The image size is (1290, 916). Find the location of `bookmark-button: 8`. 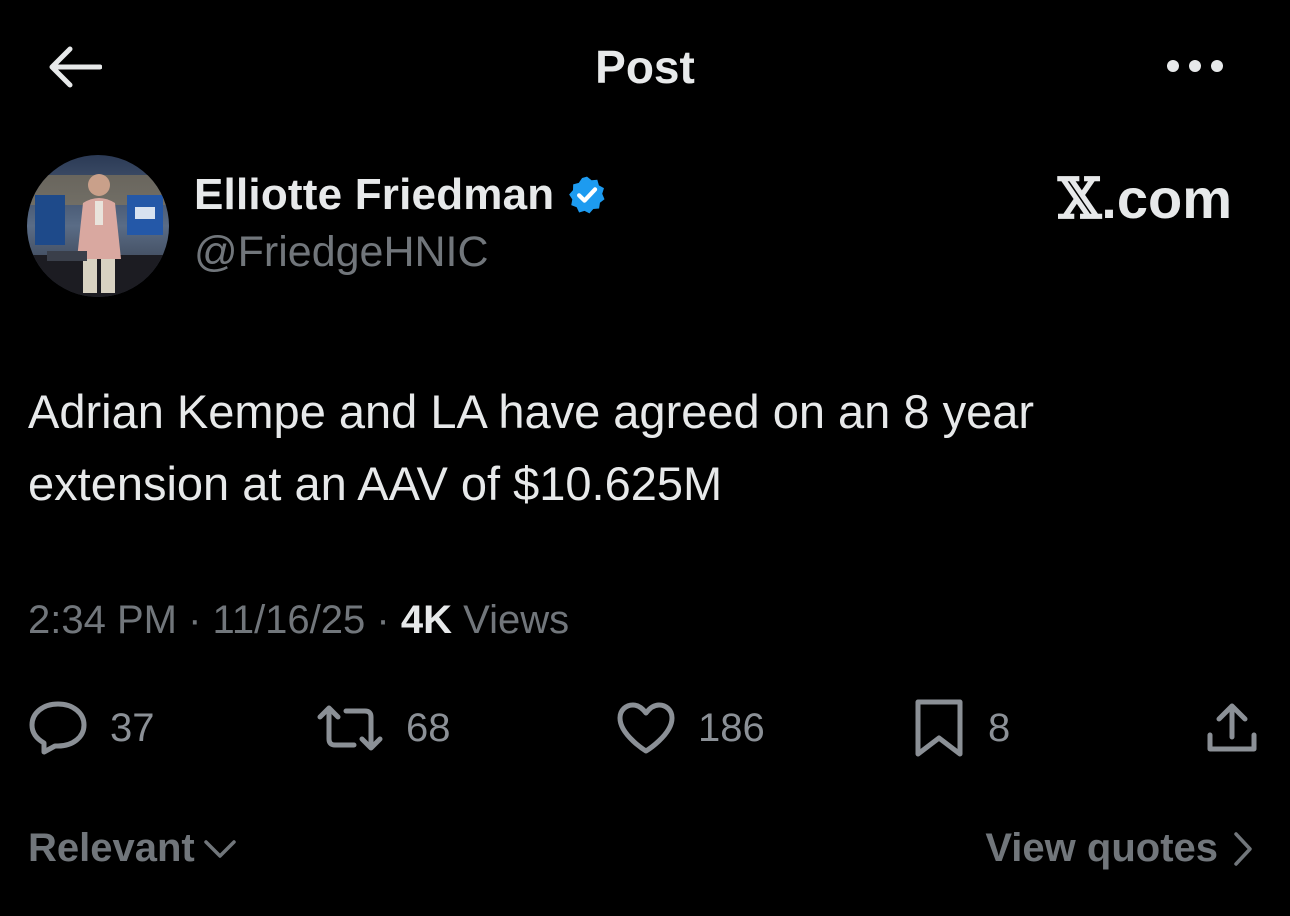

bookmark-button: 8 is located at coordinates (961, 728).